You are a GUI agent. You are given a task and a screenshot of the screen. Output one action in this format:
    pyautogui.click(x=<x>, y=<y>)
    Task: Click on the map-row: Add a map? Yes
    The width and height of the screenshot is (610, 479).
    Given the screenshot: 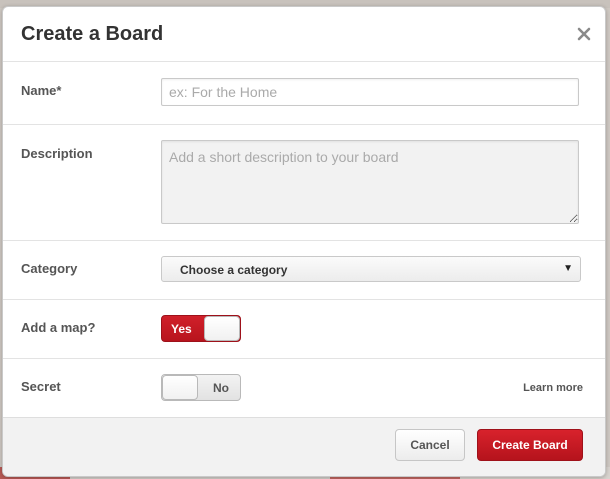 What is the action you would take?
    pyautogui.click(x=304, y=329)
    